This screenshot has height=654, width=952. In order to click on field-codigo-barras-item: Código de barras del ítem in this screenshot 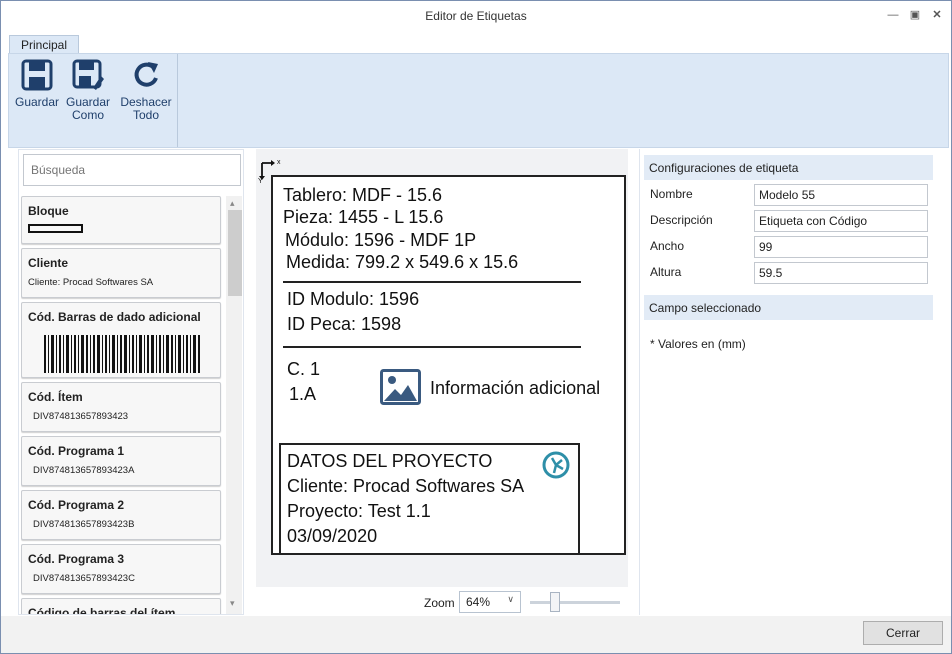, I will do `click(121, 606)`.